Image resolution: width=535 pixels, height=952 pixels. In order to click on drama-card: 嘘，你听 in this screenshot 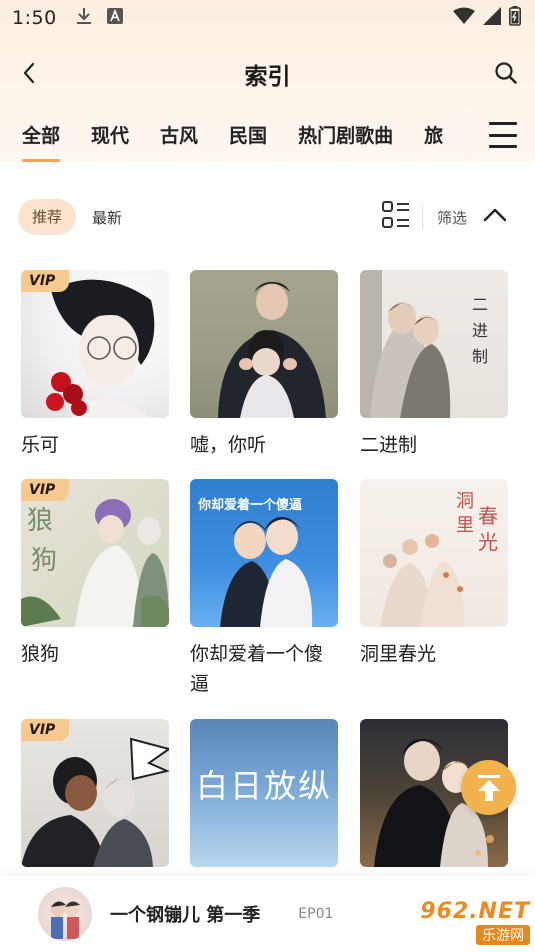, I will do `click(264, 365)`.